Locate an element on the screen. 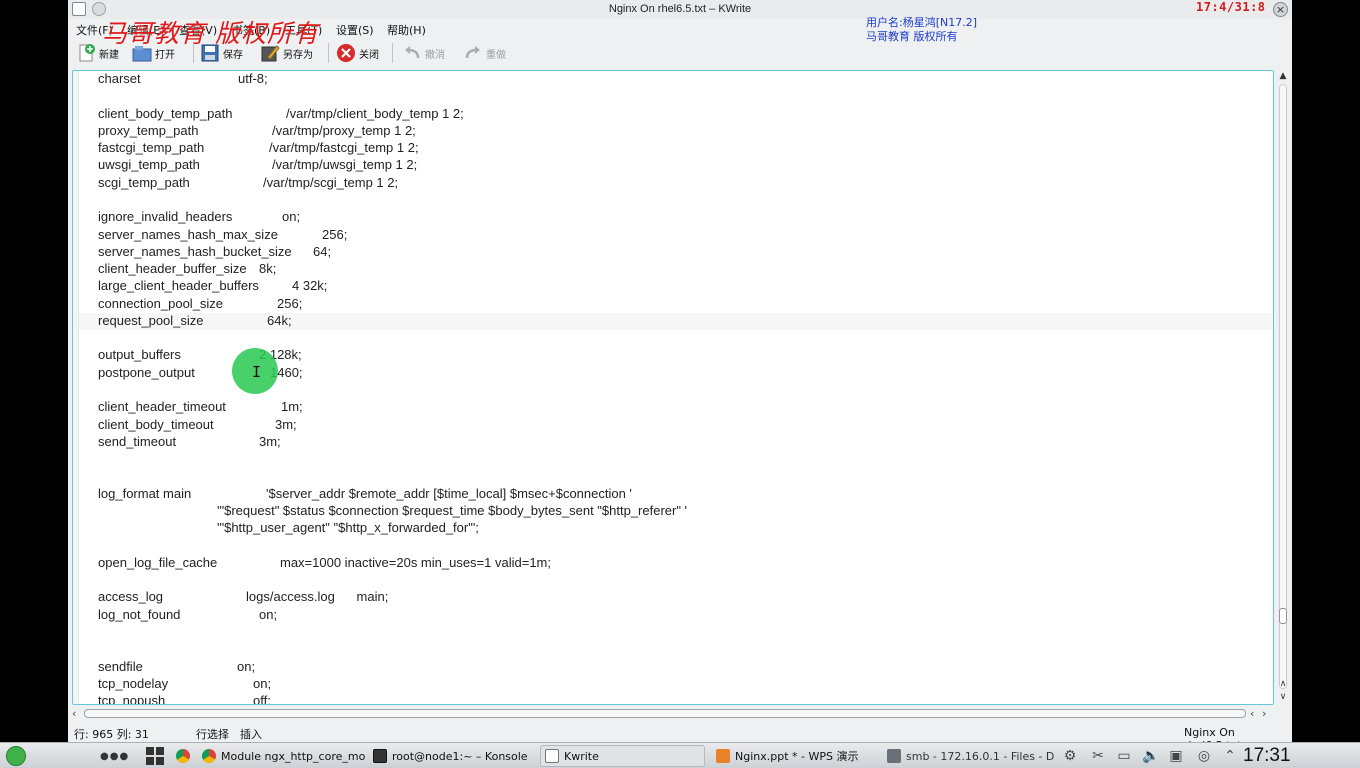 Image resolution: width=1360 pixels, height=768 pixels. window-title: Nginx On rhel6.5.txt – KWrite is located at coordinates (680, 9).